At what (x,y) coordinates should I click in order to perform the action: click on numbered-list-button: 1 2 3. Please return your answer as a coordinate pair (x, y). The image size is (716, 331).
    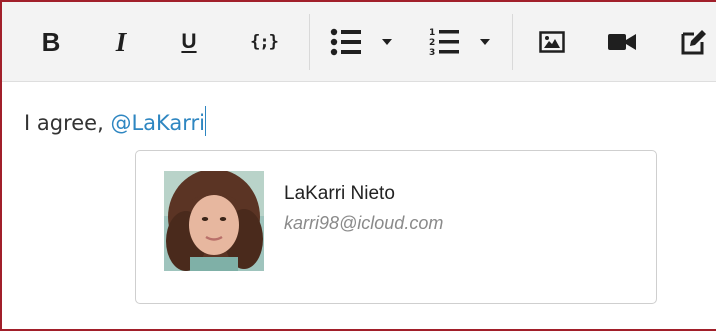
    Looking at the image, I should click on (444, 42).